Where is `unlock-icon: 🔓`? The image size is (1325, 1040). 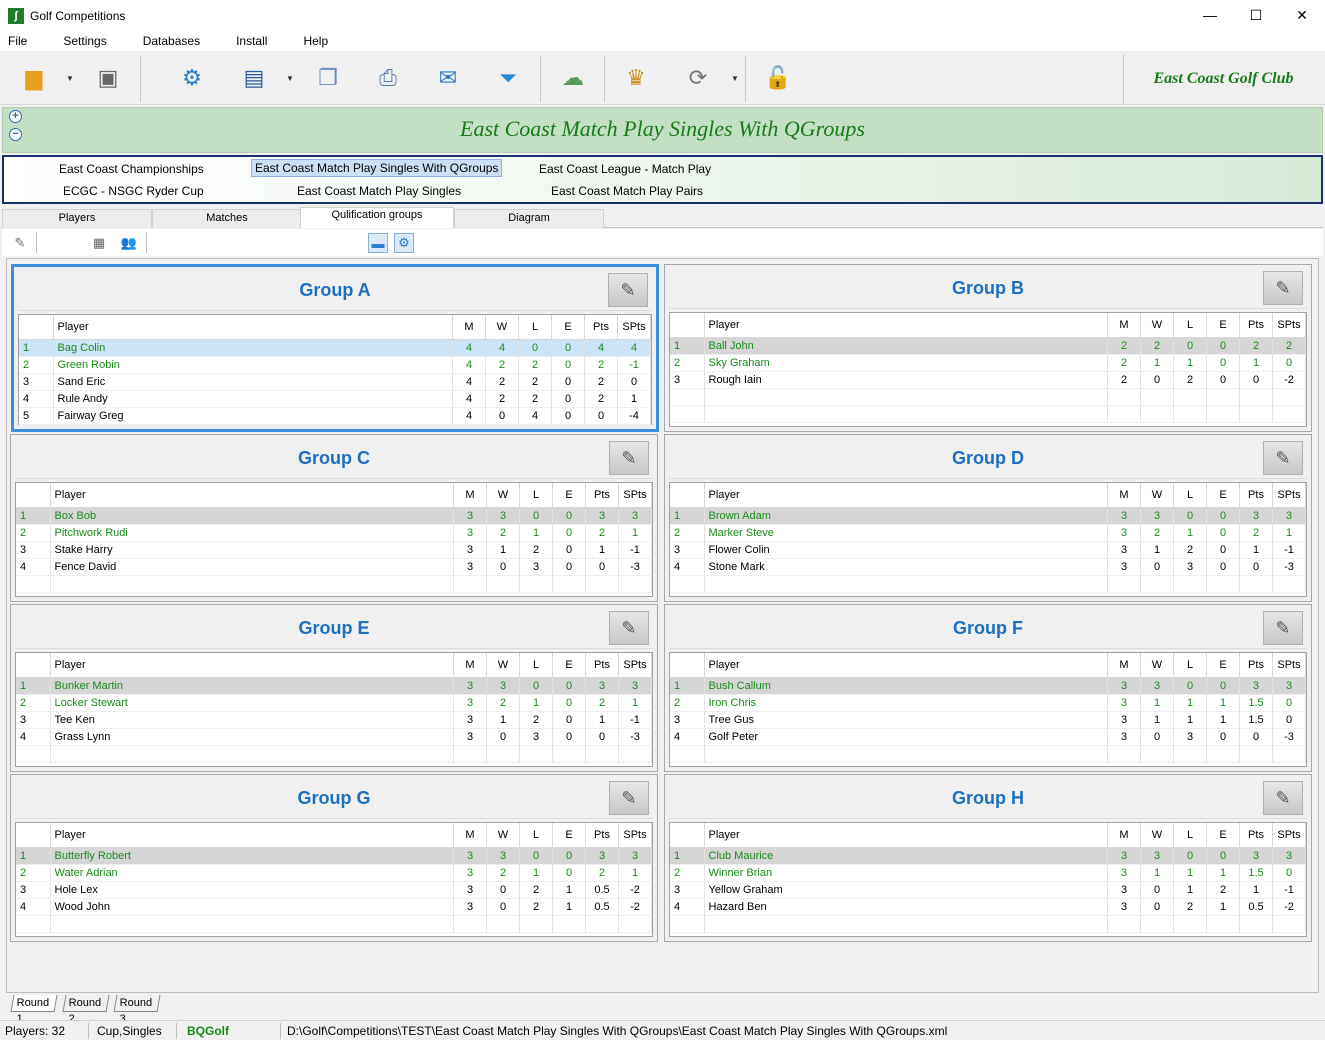
unlock-icon: 🔓 is located at coordinates (778, 78).